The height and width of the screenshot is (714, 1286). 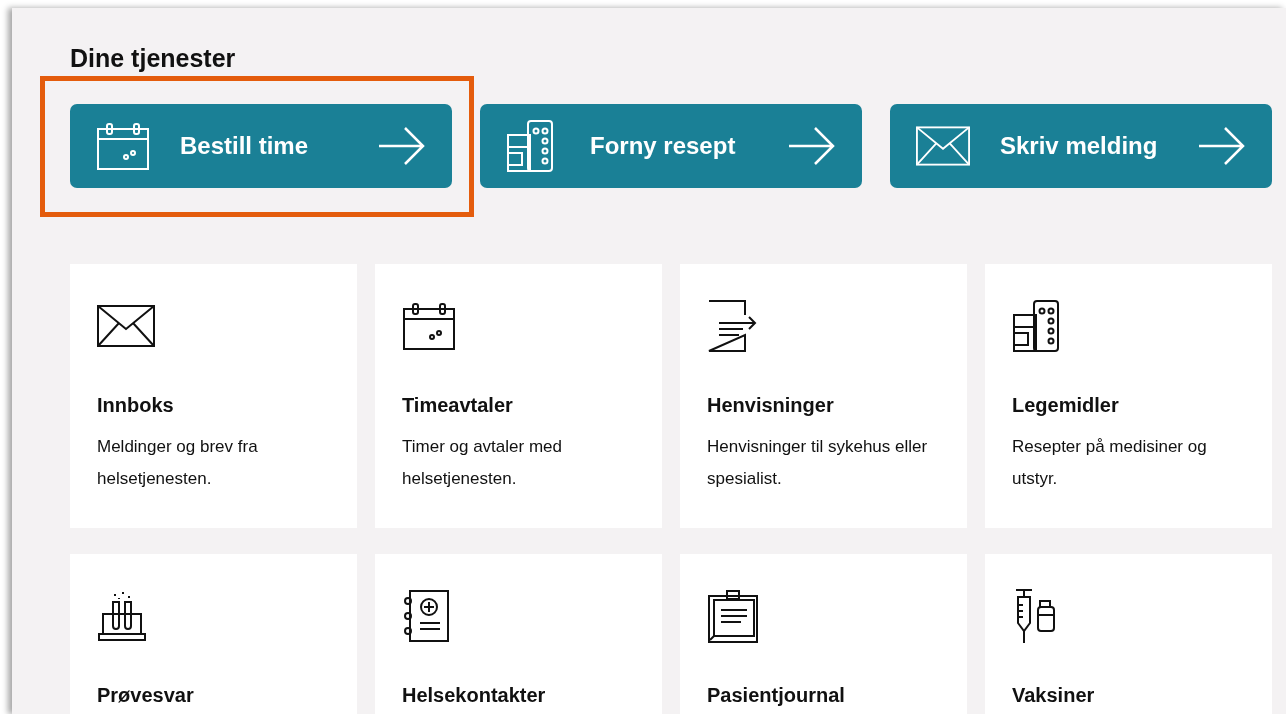 I want to click on notebook-plus-icon, so click(x=426, y=616).